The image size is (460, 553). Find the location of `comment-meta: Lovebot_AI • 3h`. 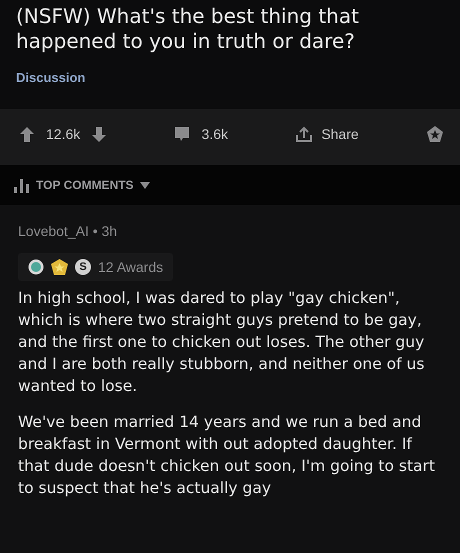

comment-meta: Lovebot_AI • 3h is located at coordinates (68, 231).